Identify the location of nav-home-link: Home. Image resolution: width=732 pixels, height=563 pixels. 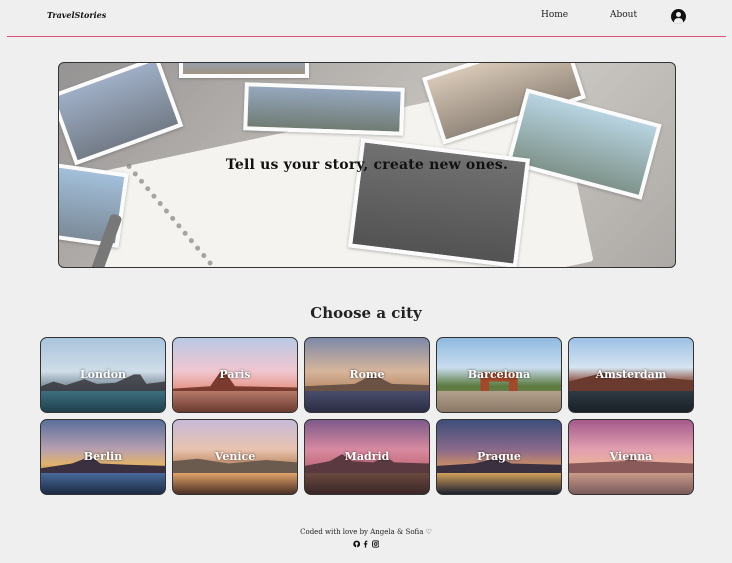
(554, 15).